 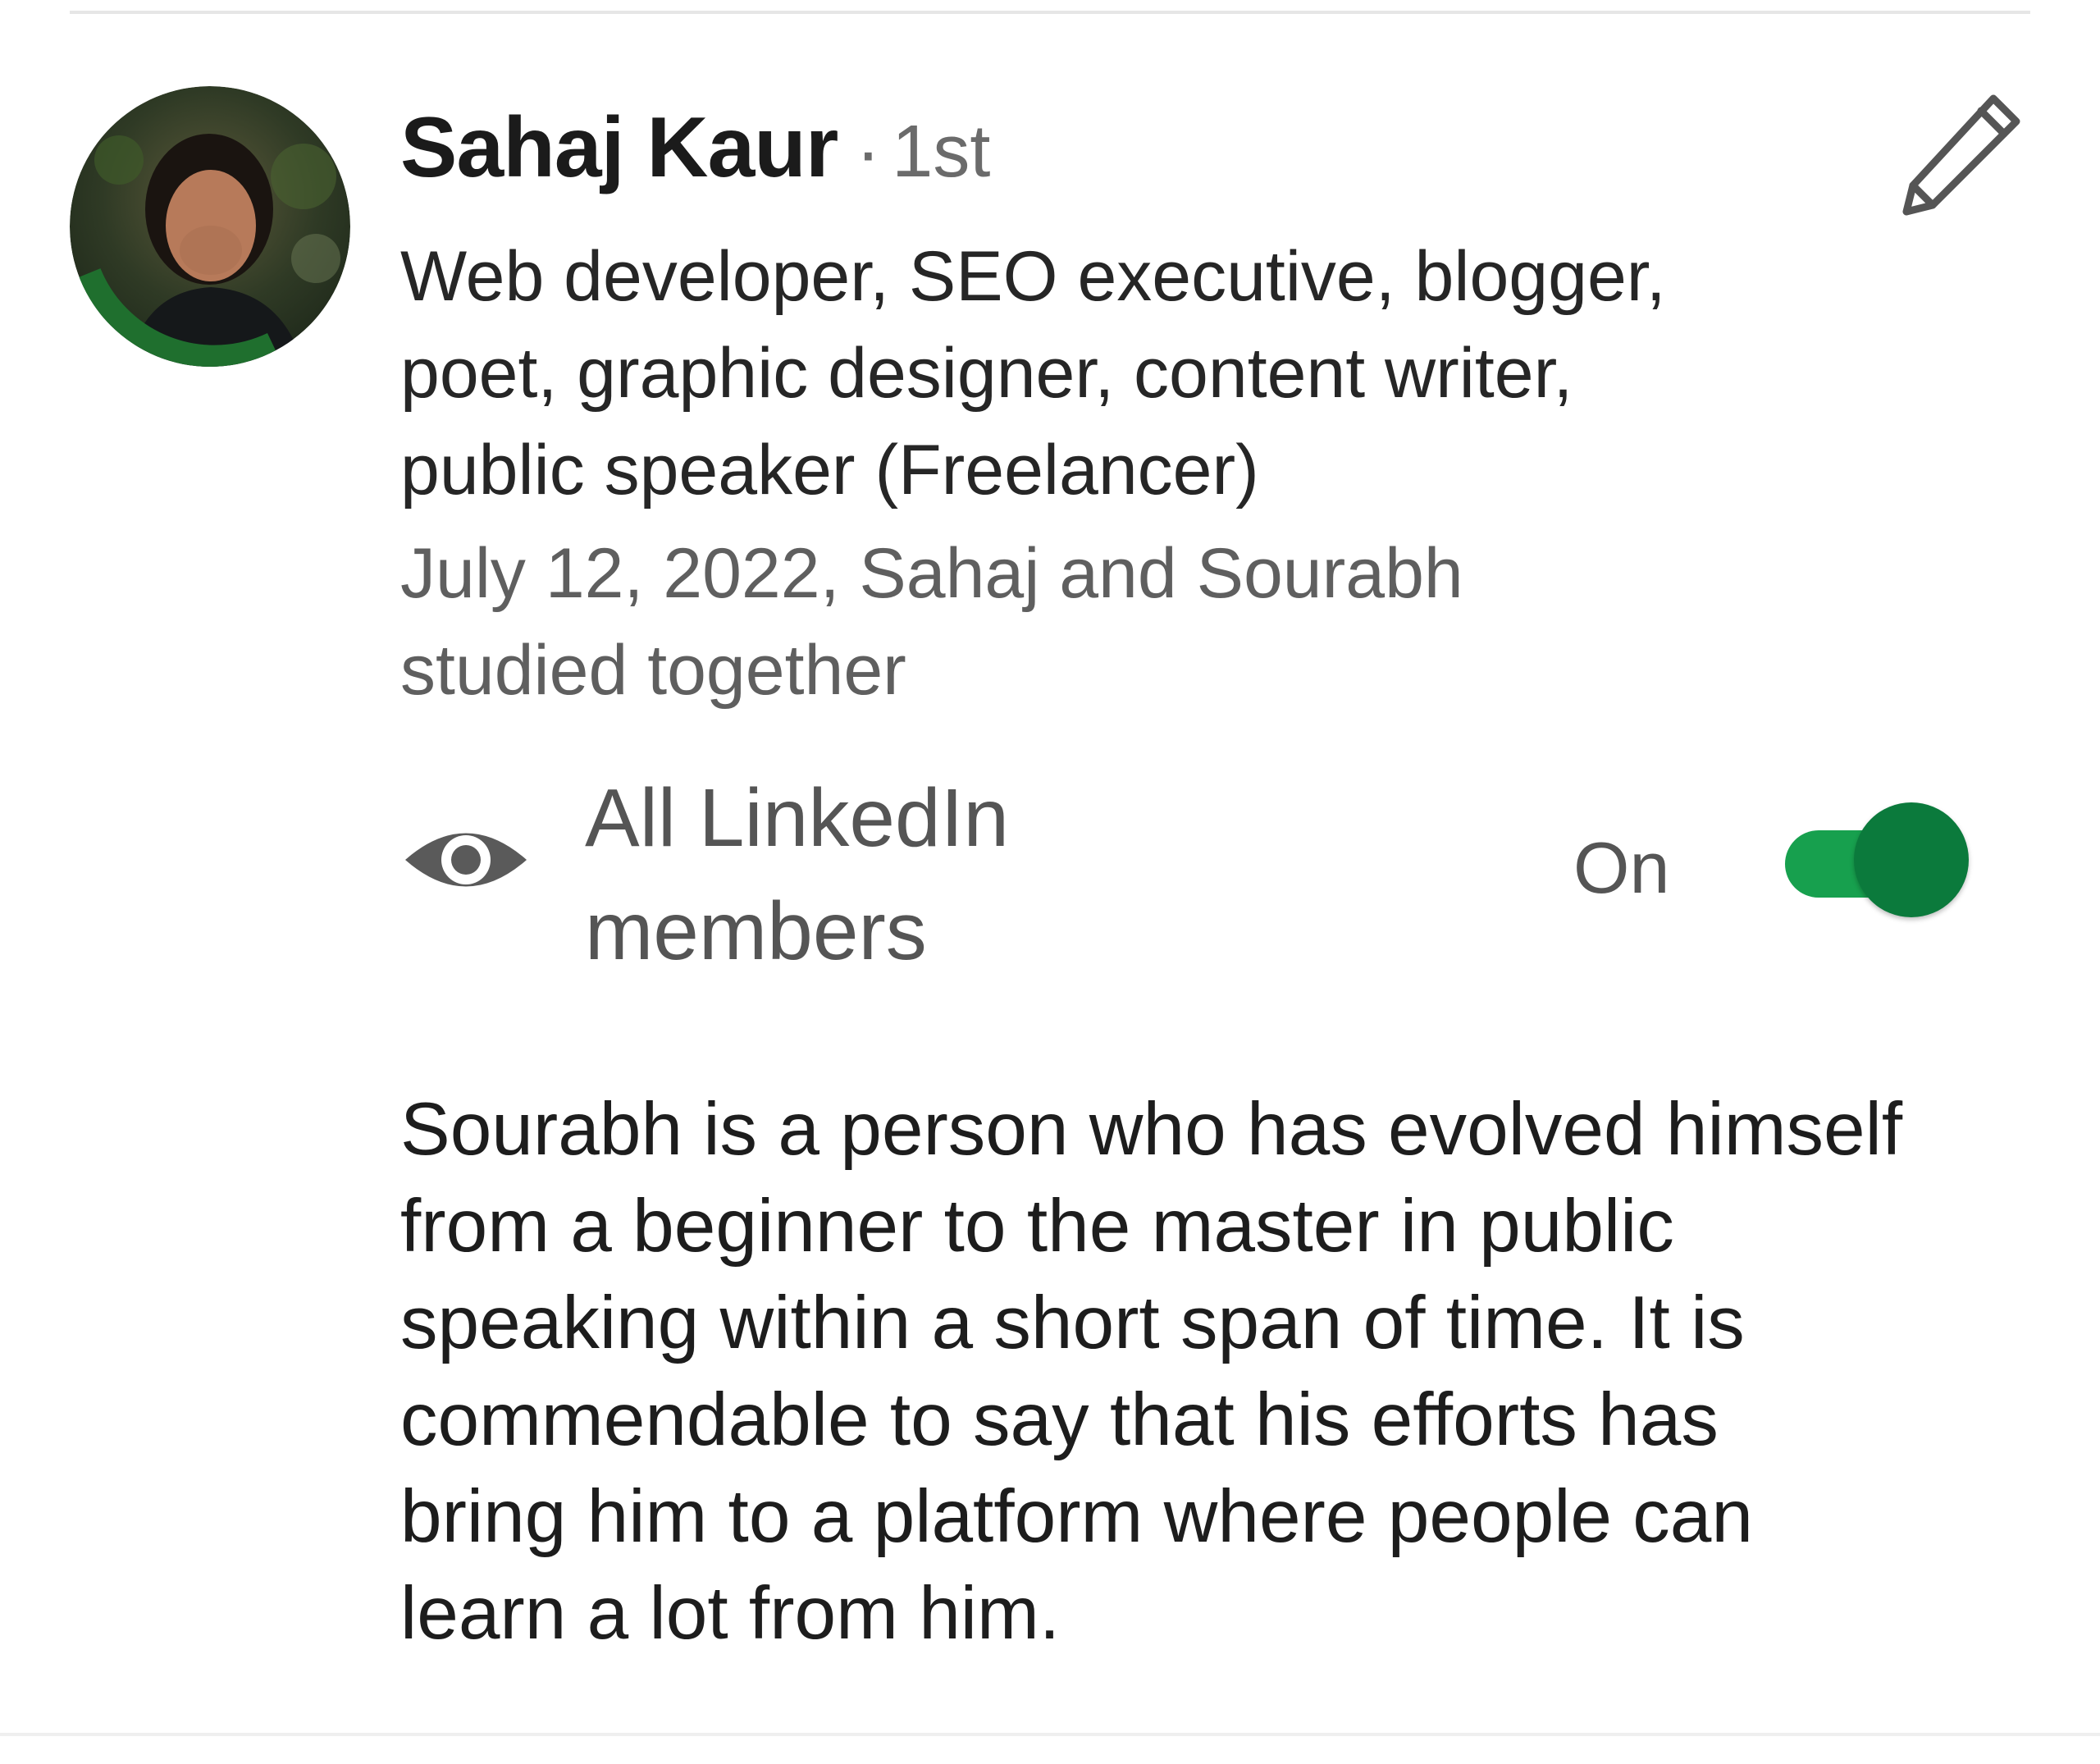 What do you see at coordinates (1077, 1516) in the screenshot?
I see `recommendation-line: bring him to a platform where people can` at bounding box center [1077, 1516].